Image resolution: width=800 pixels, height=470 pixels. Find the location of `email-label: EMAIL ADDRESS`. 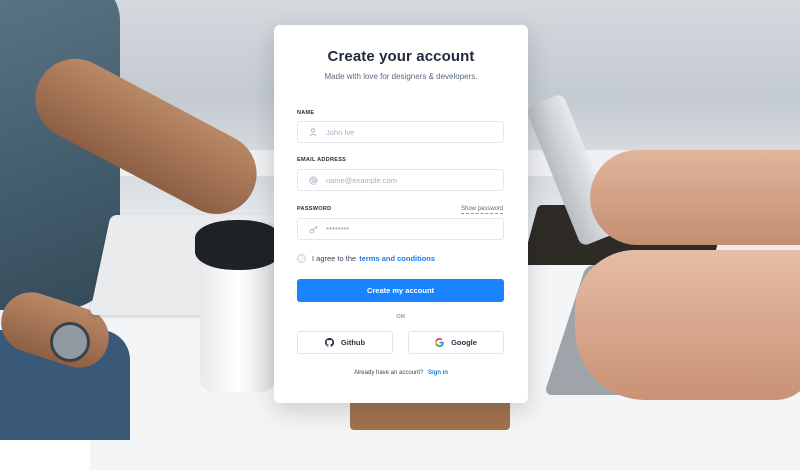

email-label: EMAIL ADDRESS is located at coordinates (322, 160).